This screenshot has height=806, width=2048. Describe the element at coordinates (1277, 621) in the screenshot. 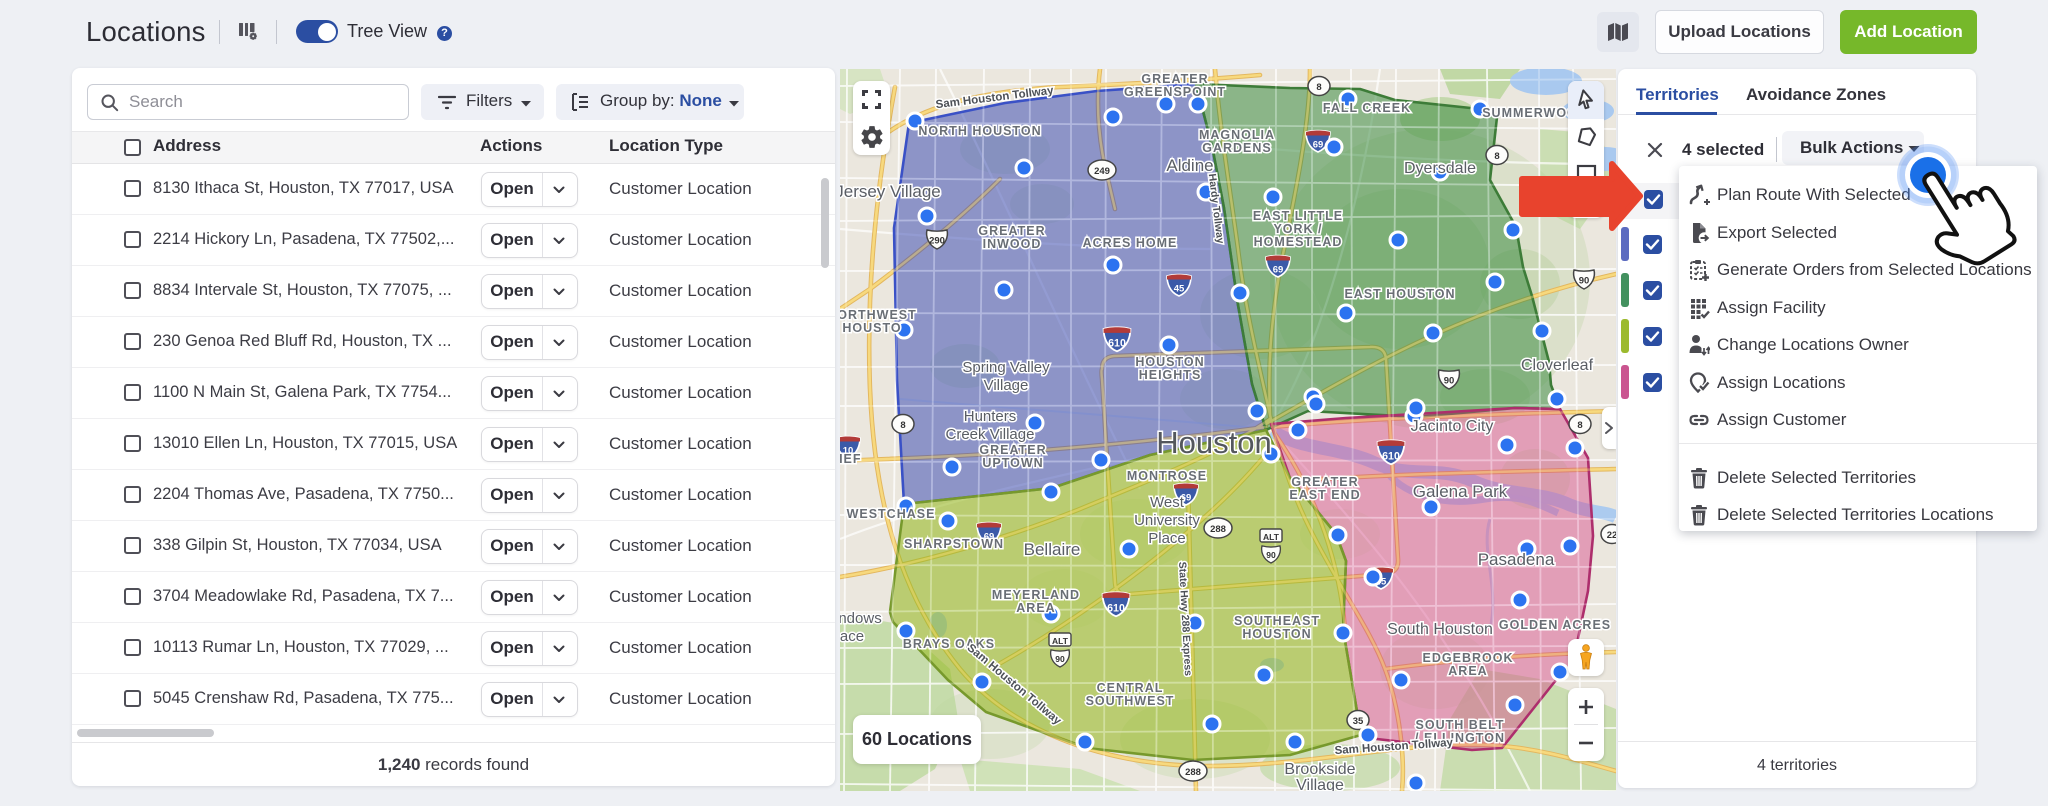

I see `svg-text: SOUTHEAST` at that location.